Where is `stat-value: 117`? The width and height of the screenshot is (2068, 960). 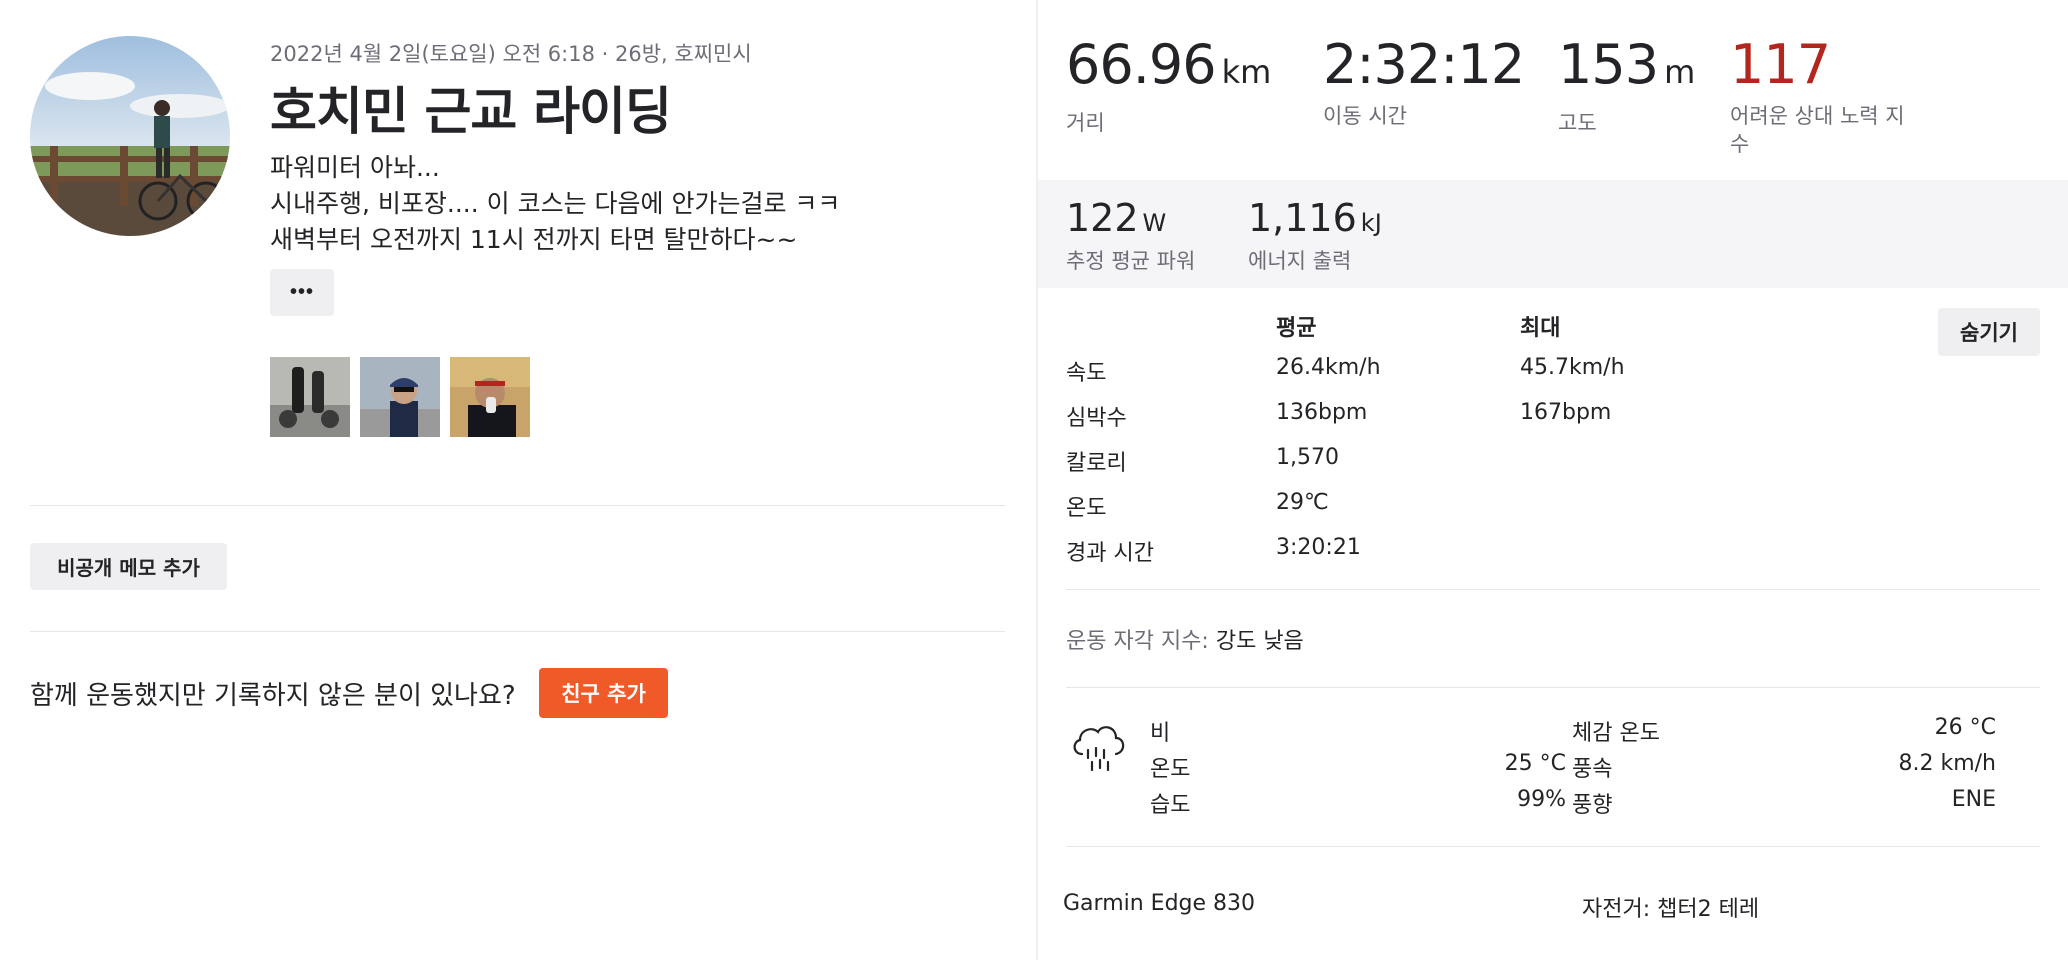
stat-value: 117 is located at coordinates (1780, 64).